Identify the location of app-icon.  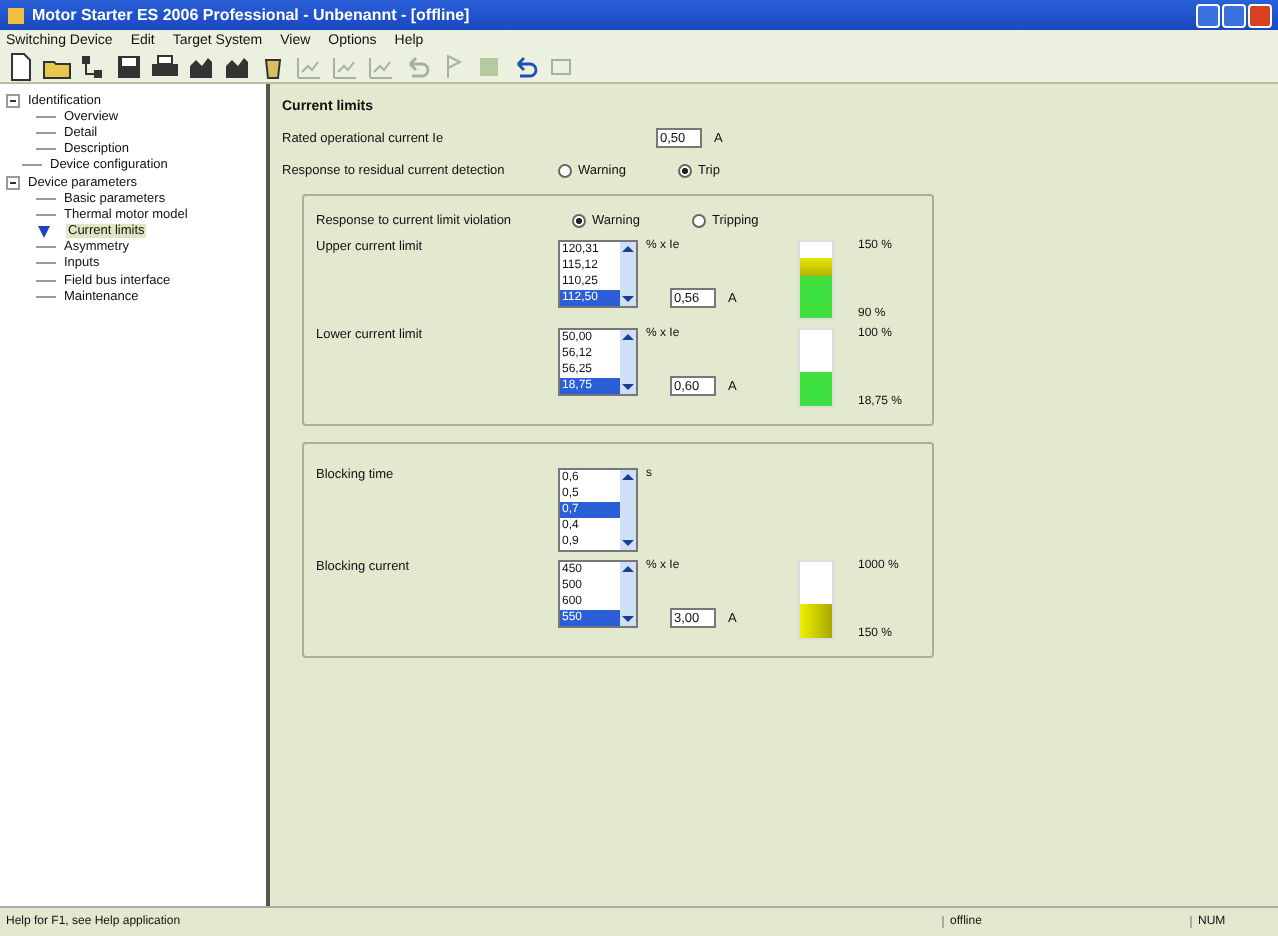
(16, 15).